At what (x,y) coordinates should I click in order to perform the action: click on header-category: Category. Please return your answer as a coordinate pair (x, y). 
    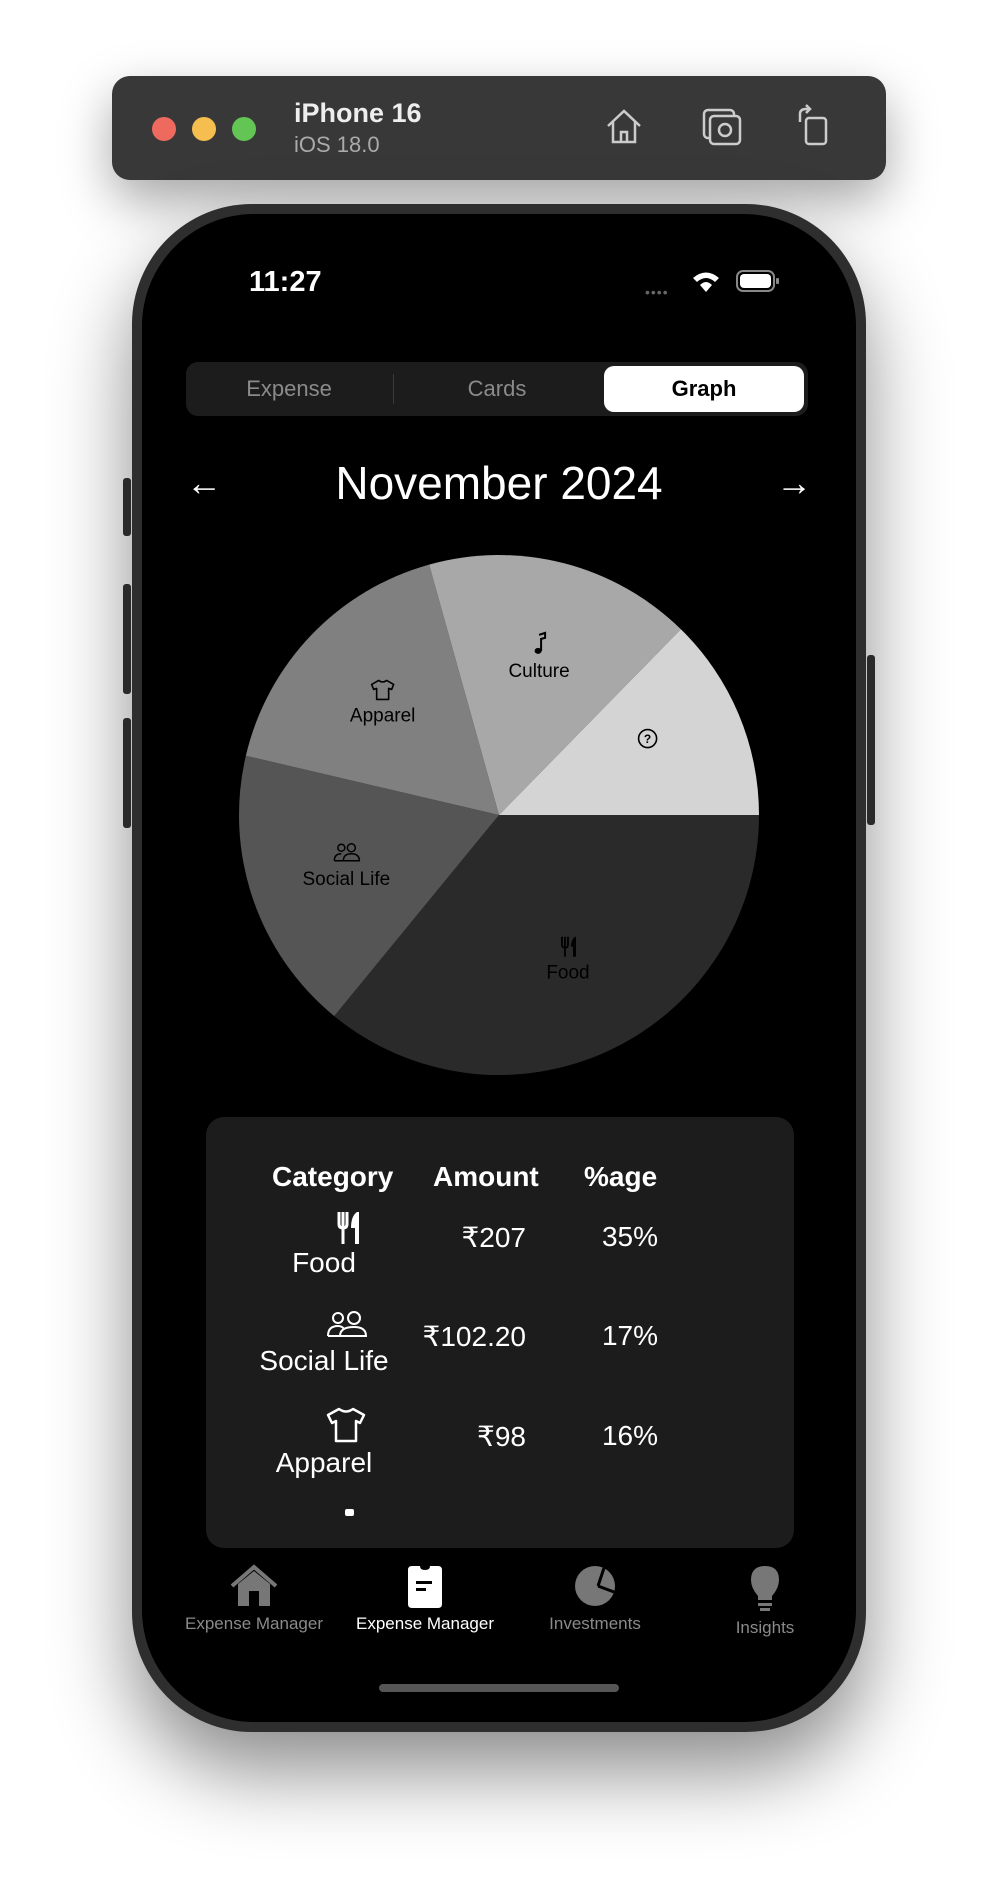
    Looking at the image, I should click on (333, 1176).